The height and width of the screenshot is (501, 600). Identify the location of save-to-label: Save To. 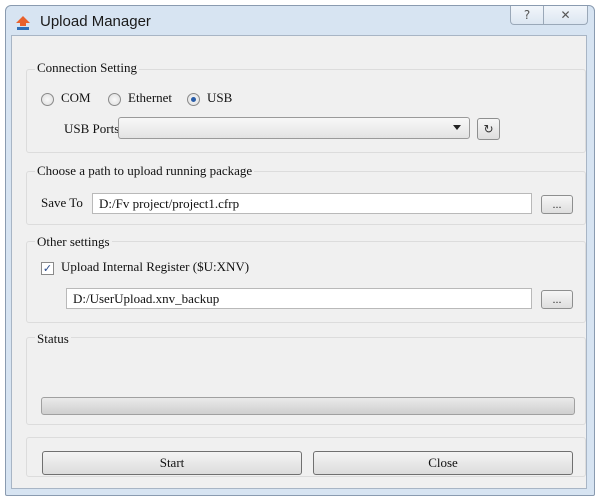
(62, 202).